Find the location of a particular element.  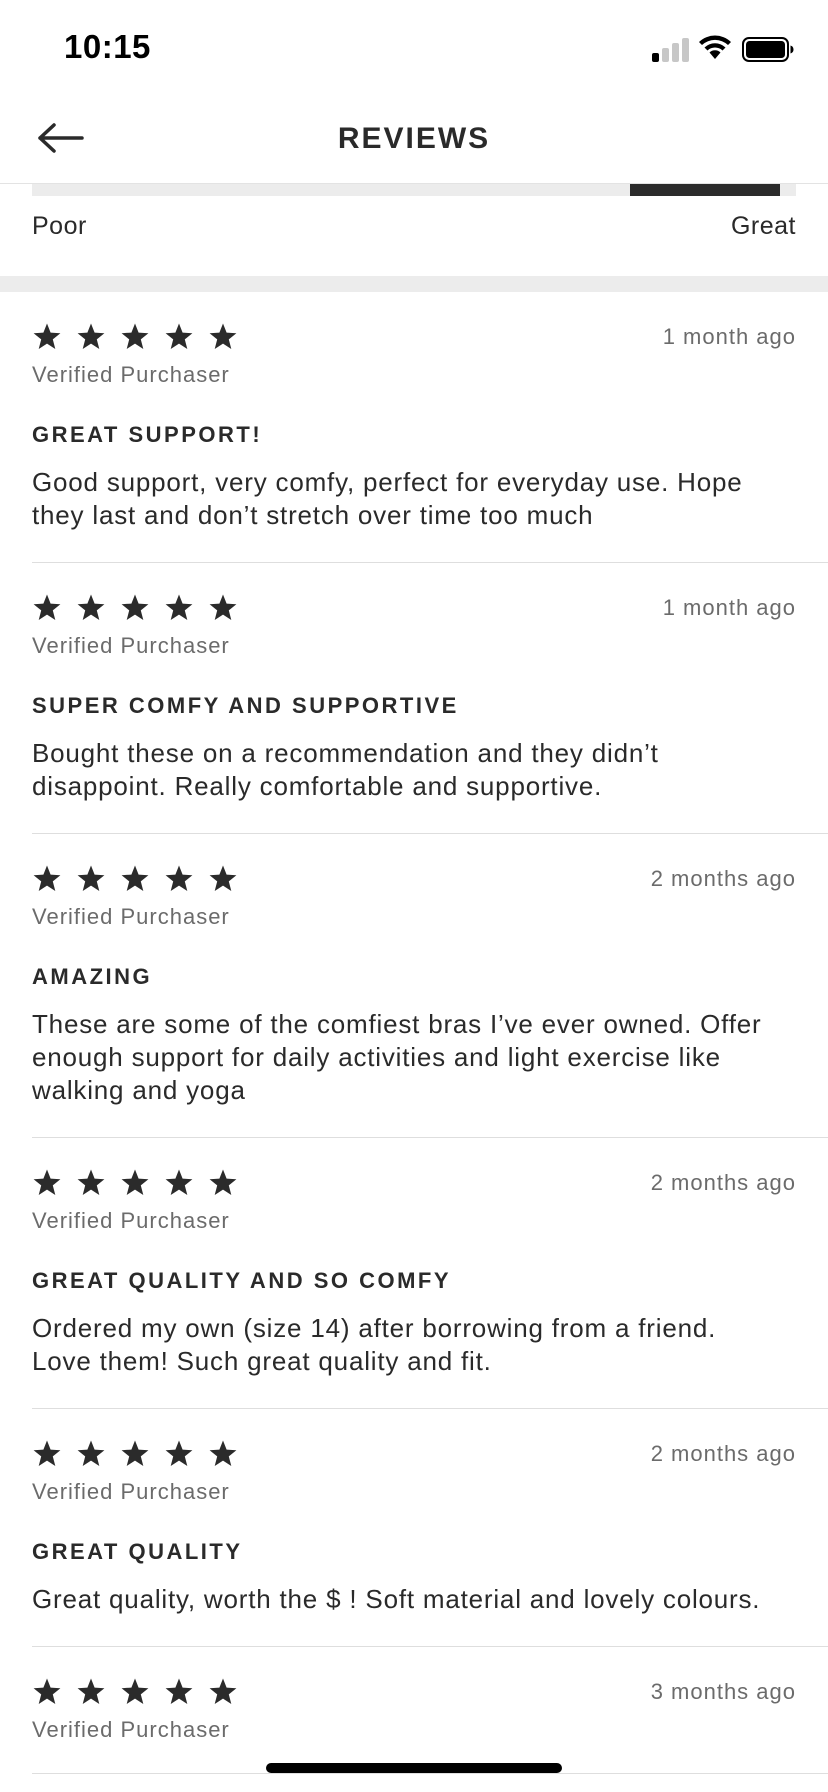

review-title: SUPER COMFY AND SUPPORTIVE is located at coordinates (245, 705).